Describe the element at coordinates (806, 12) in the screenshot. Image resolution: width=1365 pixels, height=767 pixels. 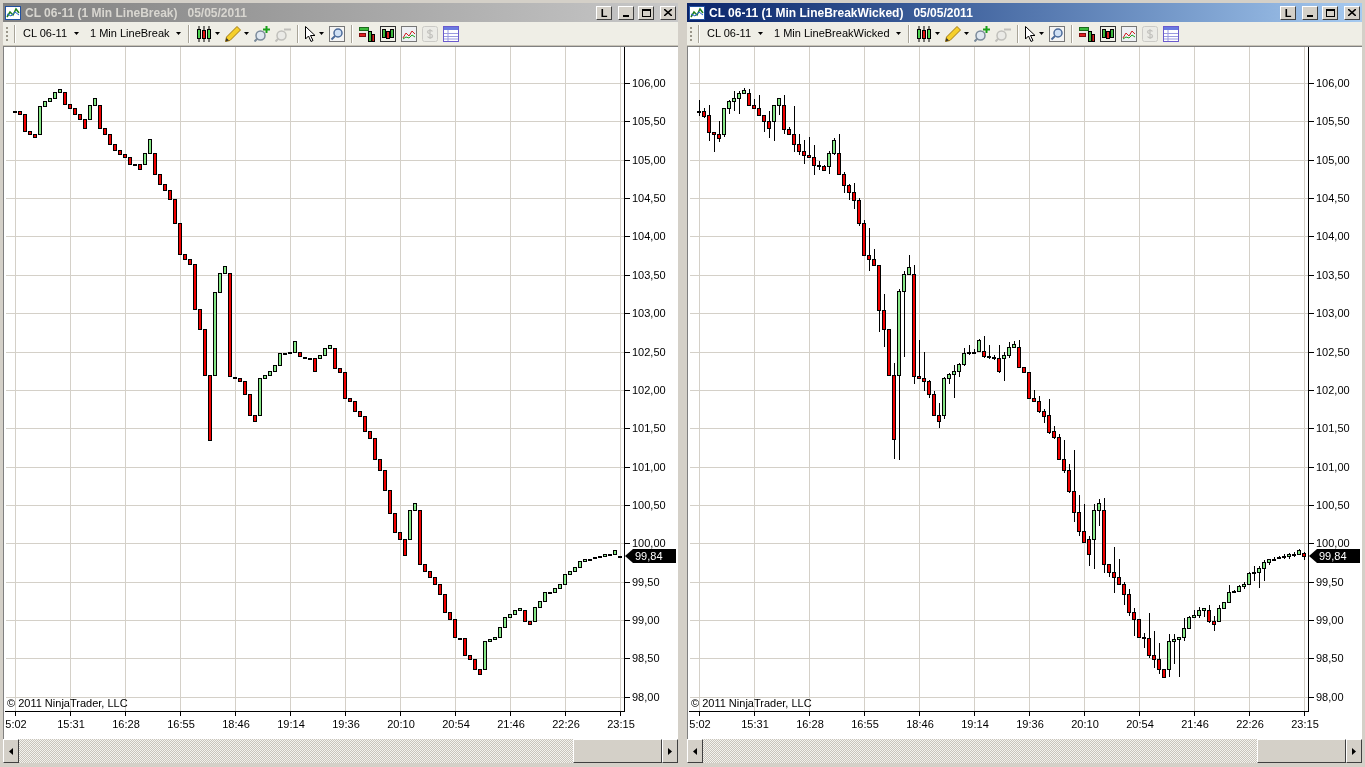
I see `window-title: CL 06-11 (1 Min LineBreakWicked)` at that location.